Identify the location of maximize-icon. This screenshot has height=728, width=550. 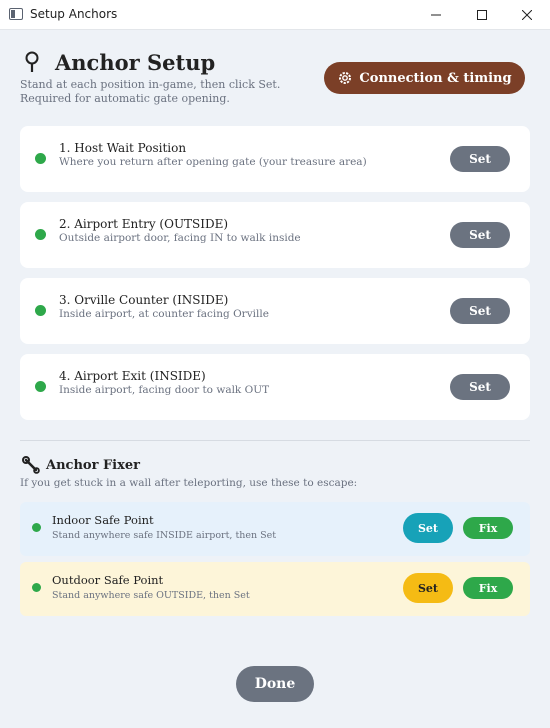
(482, 15).